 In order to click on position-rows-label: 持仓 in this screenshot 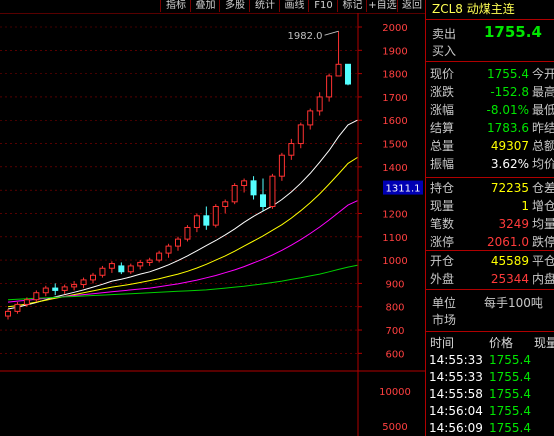, I will do `click(442, 188)`.